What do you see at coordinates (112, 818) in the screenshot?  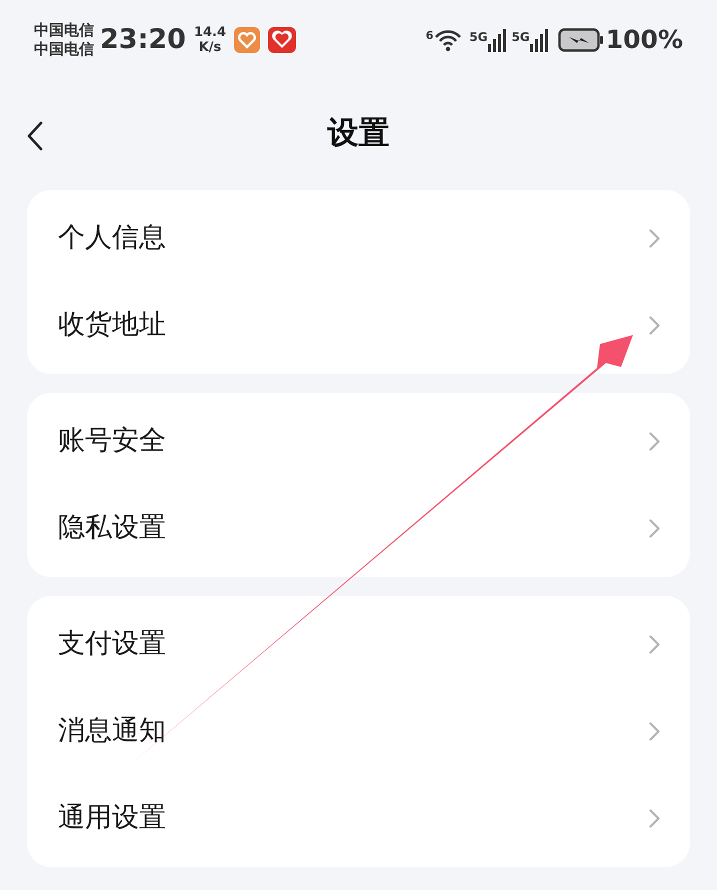 I see `row-label: 通用设置` at bounding box center [112, 818].